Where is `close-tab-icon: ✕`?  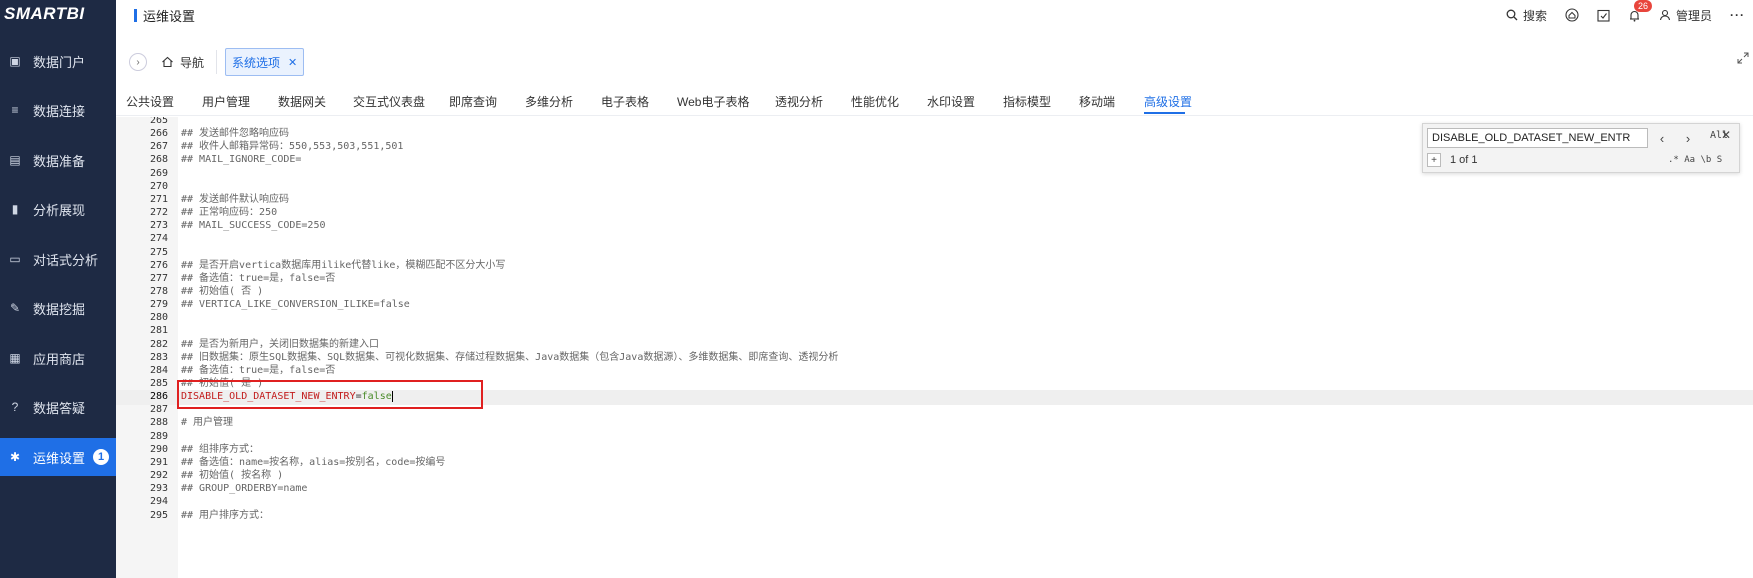 close-tab-icon: ✕ is located at coordinates (292, 62).